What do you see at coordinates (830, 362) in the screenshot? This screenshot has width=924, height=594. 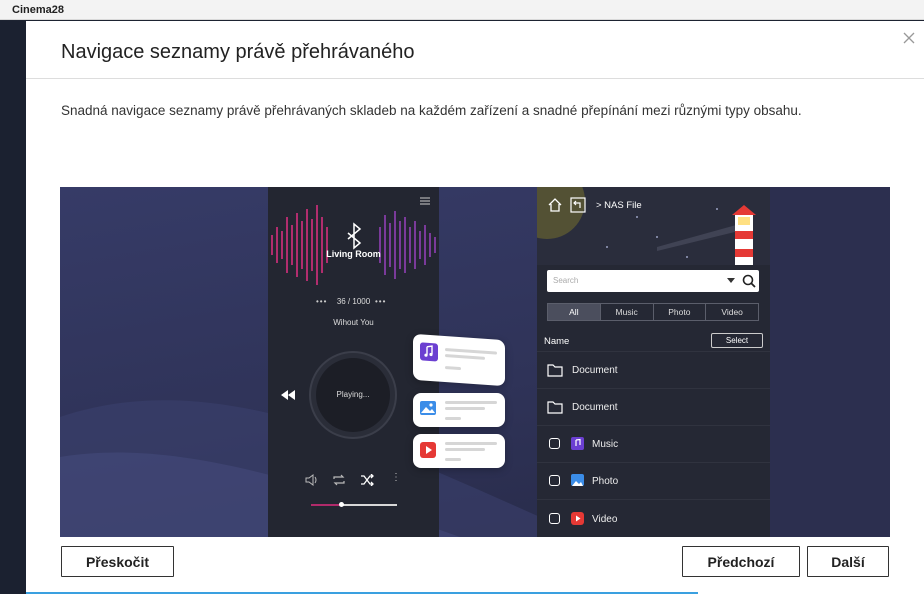 I see `background-panel` at bounding box center [830, 362].